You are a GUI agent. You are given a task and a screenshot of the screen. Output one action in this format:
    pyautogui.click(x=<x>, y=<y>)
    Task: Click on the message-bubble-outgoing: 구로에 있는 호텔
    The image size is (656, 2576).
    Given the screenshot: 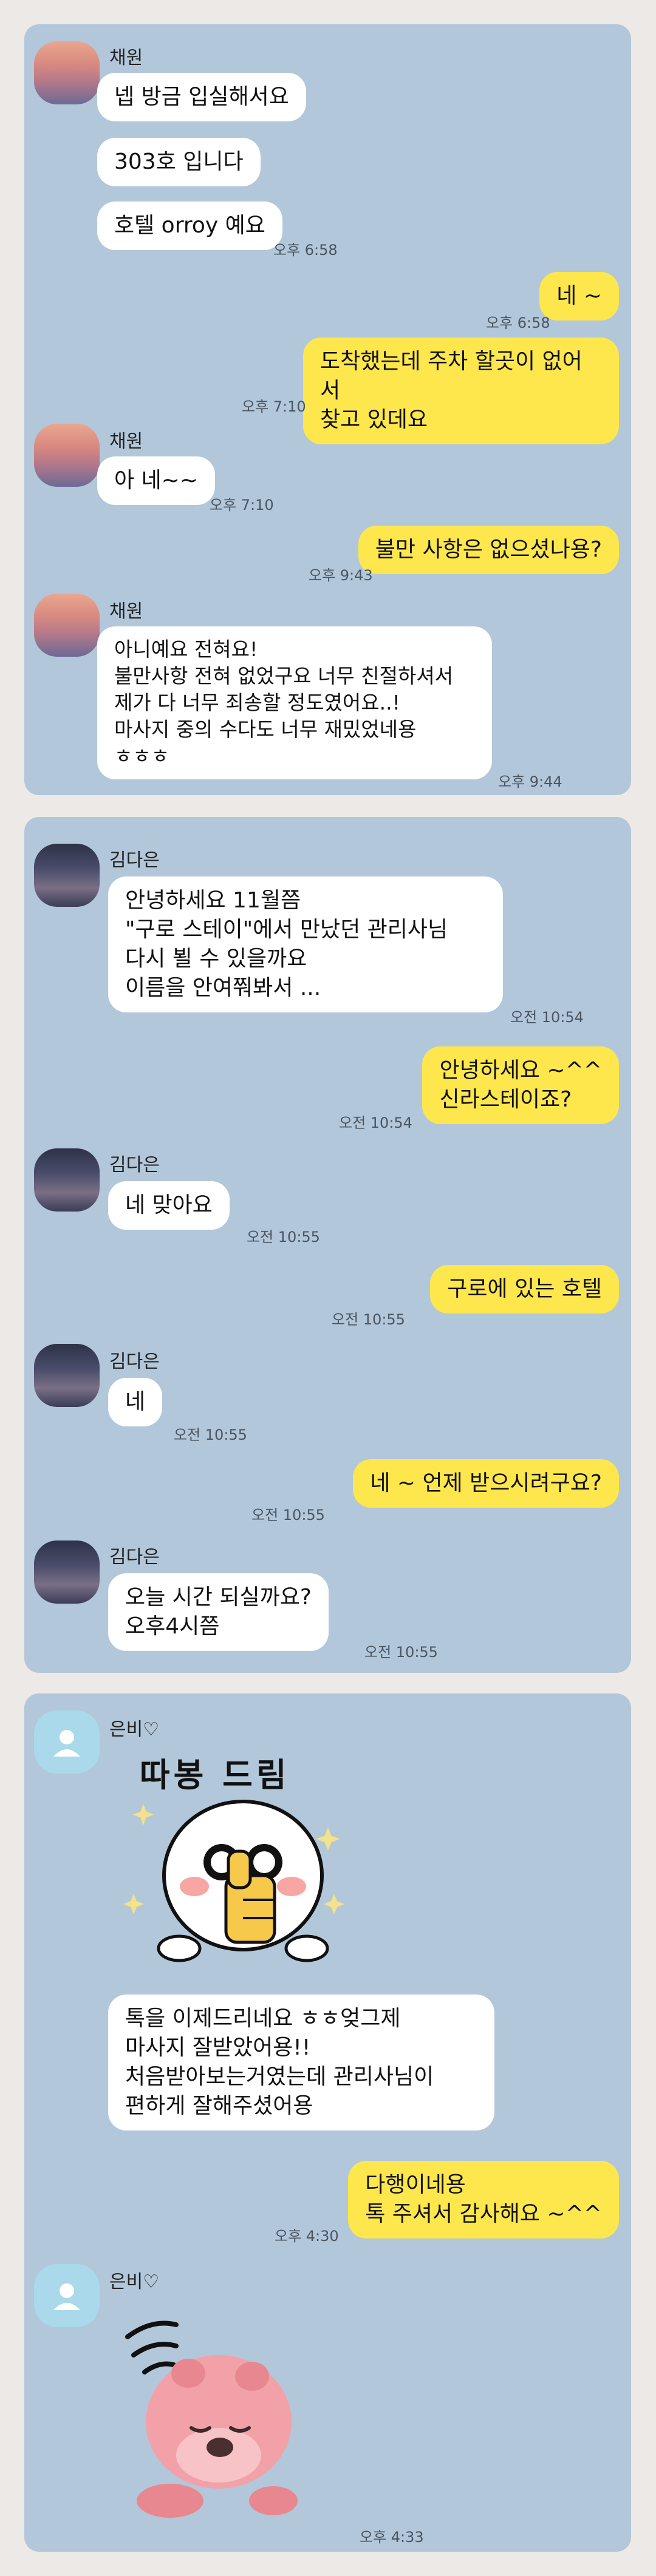 What is the action you would take?
    pyautogui.click(x=524, y=1289)
    